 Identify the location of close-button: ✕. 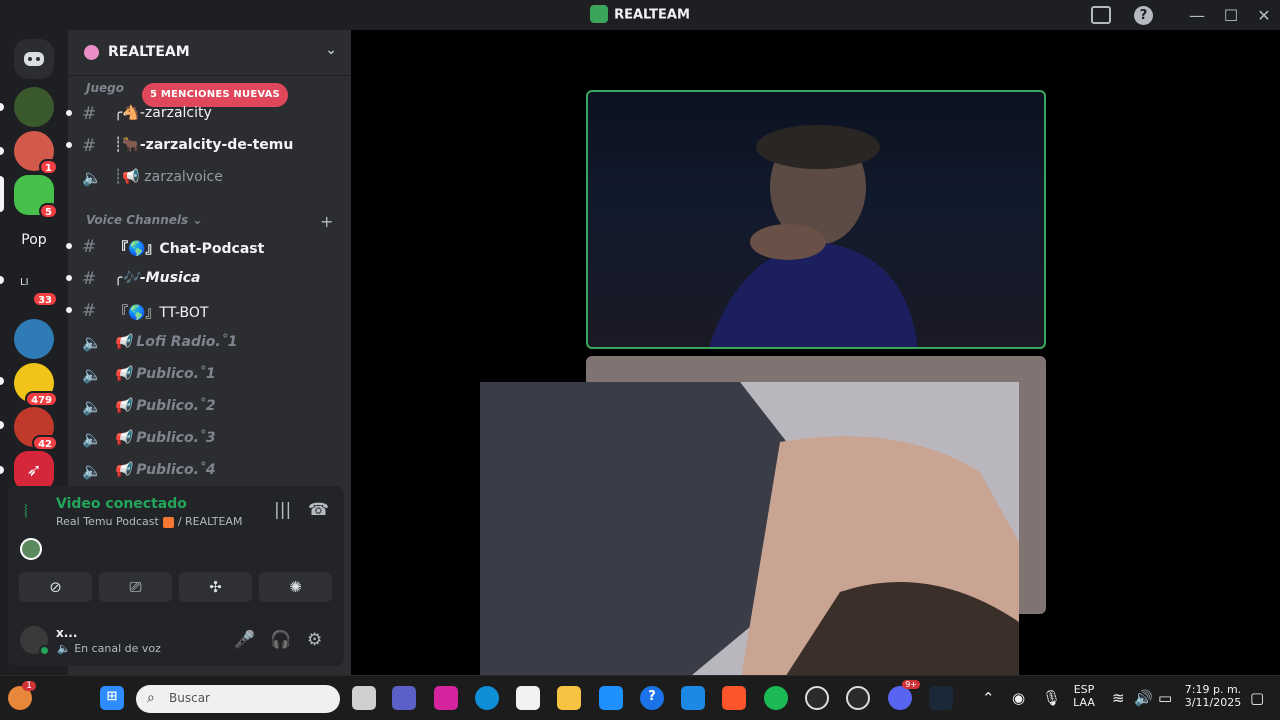
(1261, 15).